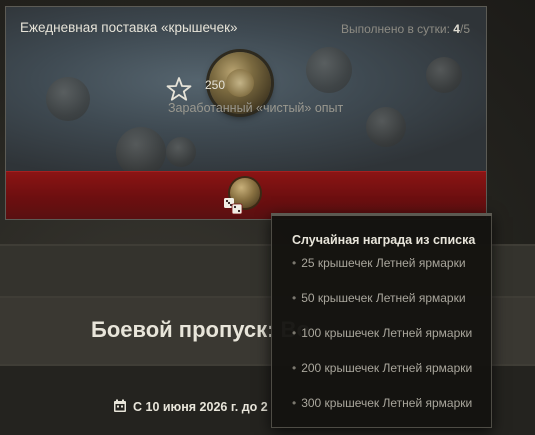 The height and width of the screenshot is (435, 535). What do you see at coordinates (384, 240) in the screenshot?
I see `tooltip-title: Случайная награда из списка` at bounding box center [384, 240].